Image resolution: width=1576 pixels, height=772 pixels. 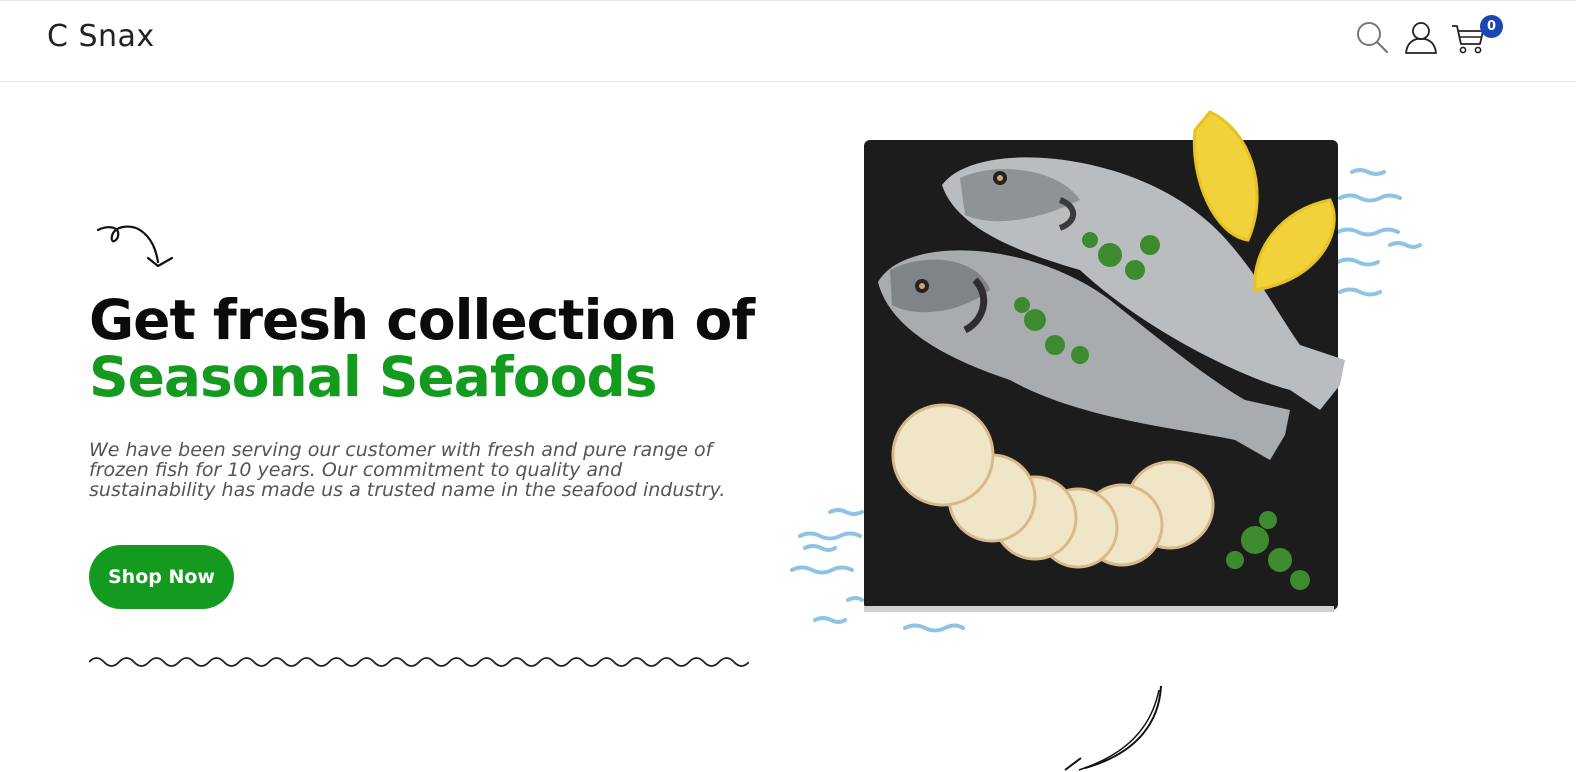 I want to click on user-icon, so click(x=1421, y=38).